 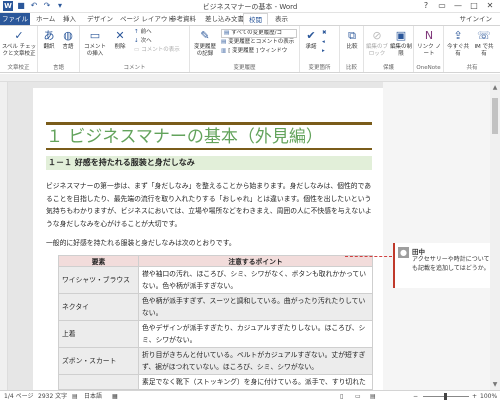 What do you see at coordinates (18, 397) in the screenshot?
I see `page-count: 1/4 ページ` at bounding box center [18, 397].